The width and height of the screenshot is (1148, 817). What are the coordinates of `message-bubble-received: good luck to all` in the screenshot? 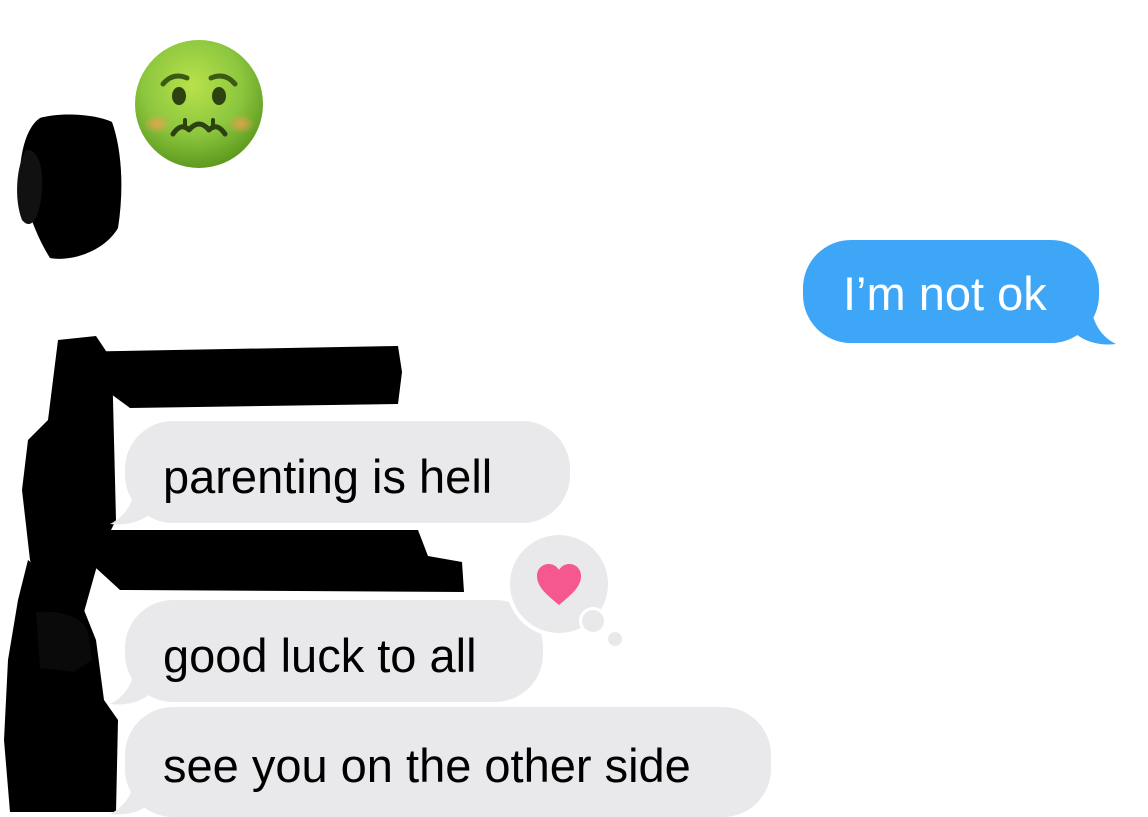 It's located at (334, 651).